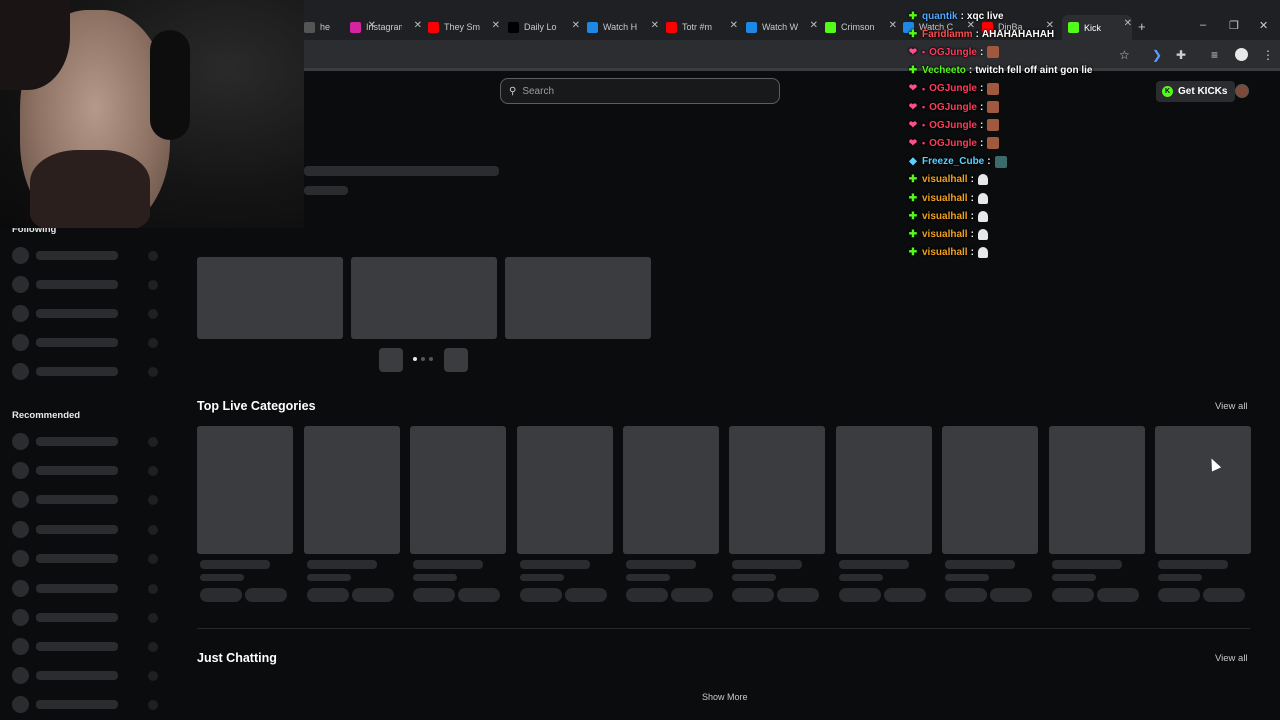  What do you see at coordinates (1231, 406) in the screenshot?
I see `view-all-categories-link: View all` at bounding box center [1231, 406].